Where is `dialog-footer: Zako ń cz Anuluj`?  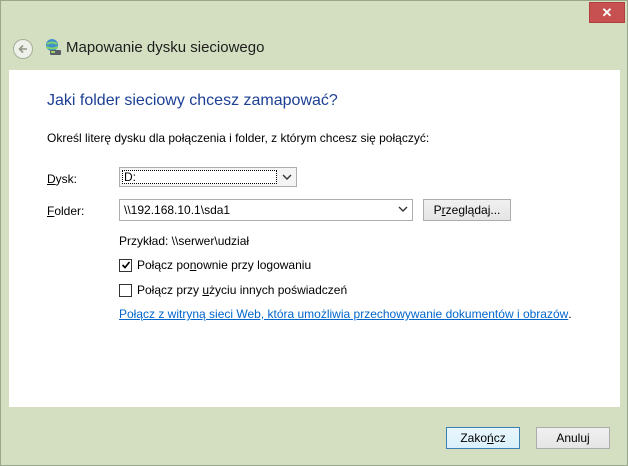
dialog-footer: Zako ń cz Anuluj is located at coordinates (314, 432).